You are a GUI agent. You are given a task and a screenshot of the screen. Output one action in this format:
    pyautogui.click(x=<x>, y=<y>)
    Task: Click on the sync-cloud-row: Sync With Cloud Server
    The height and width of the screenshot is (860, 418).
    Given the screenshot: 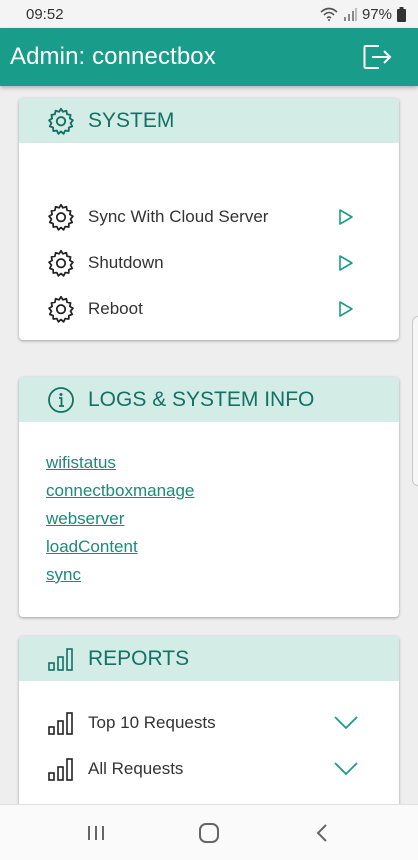 What is the action you would take?
    pyautogui.click(x=202, y=217)
    